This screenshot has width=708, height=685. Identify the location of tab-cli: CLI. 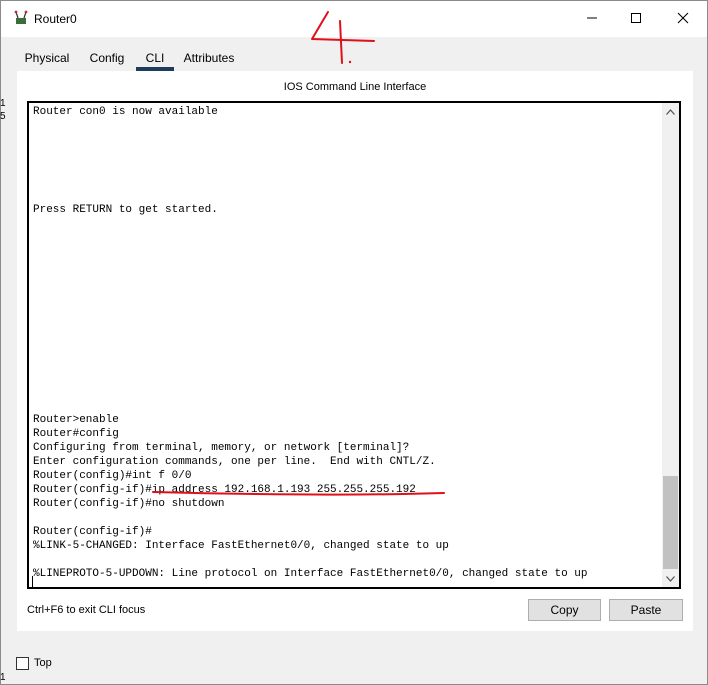
(155, 58).